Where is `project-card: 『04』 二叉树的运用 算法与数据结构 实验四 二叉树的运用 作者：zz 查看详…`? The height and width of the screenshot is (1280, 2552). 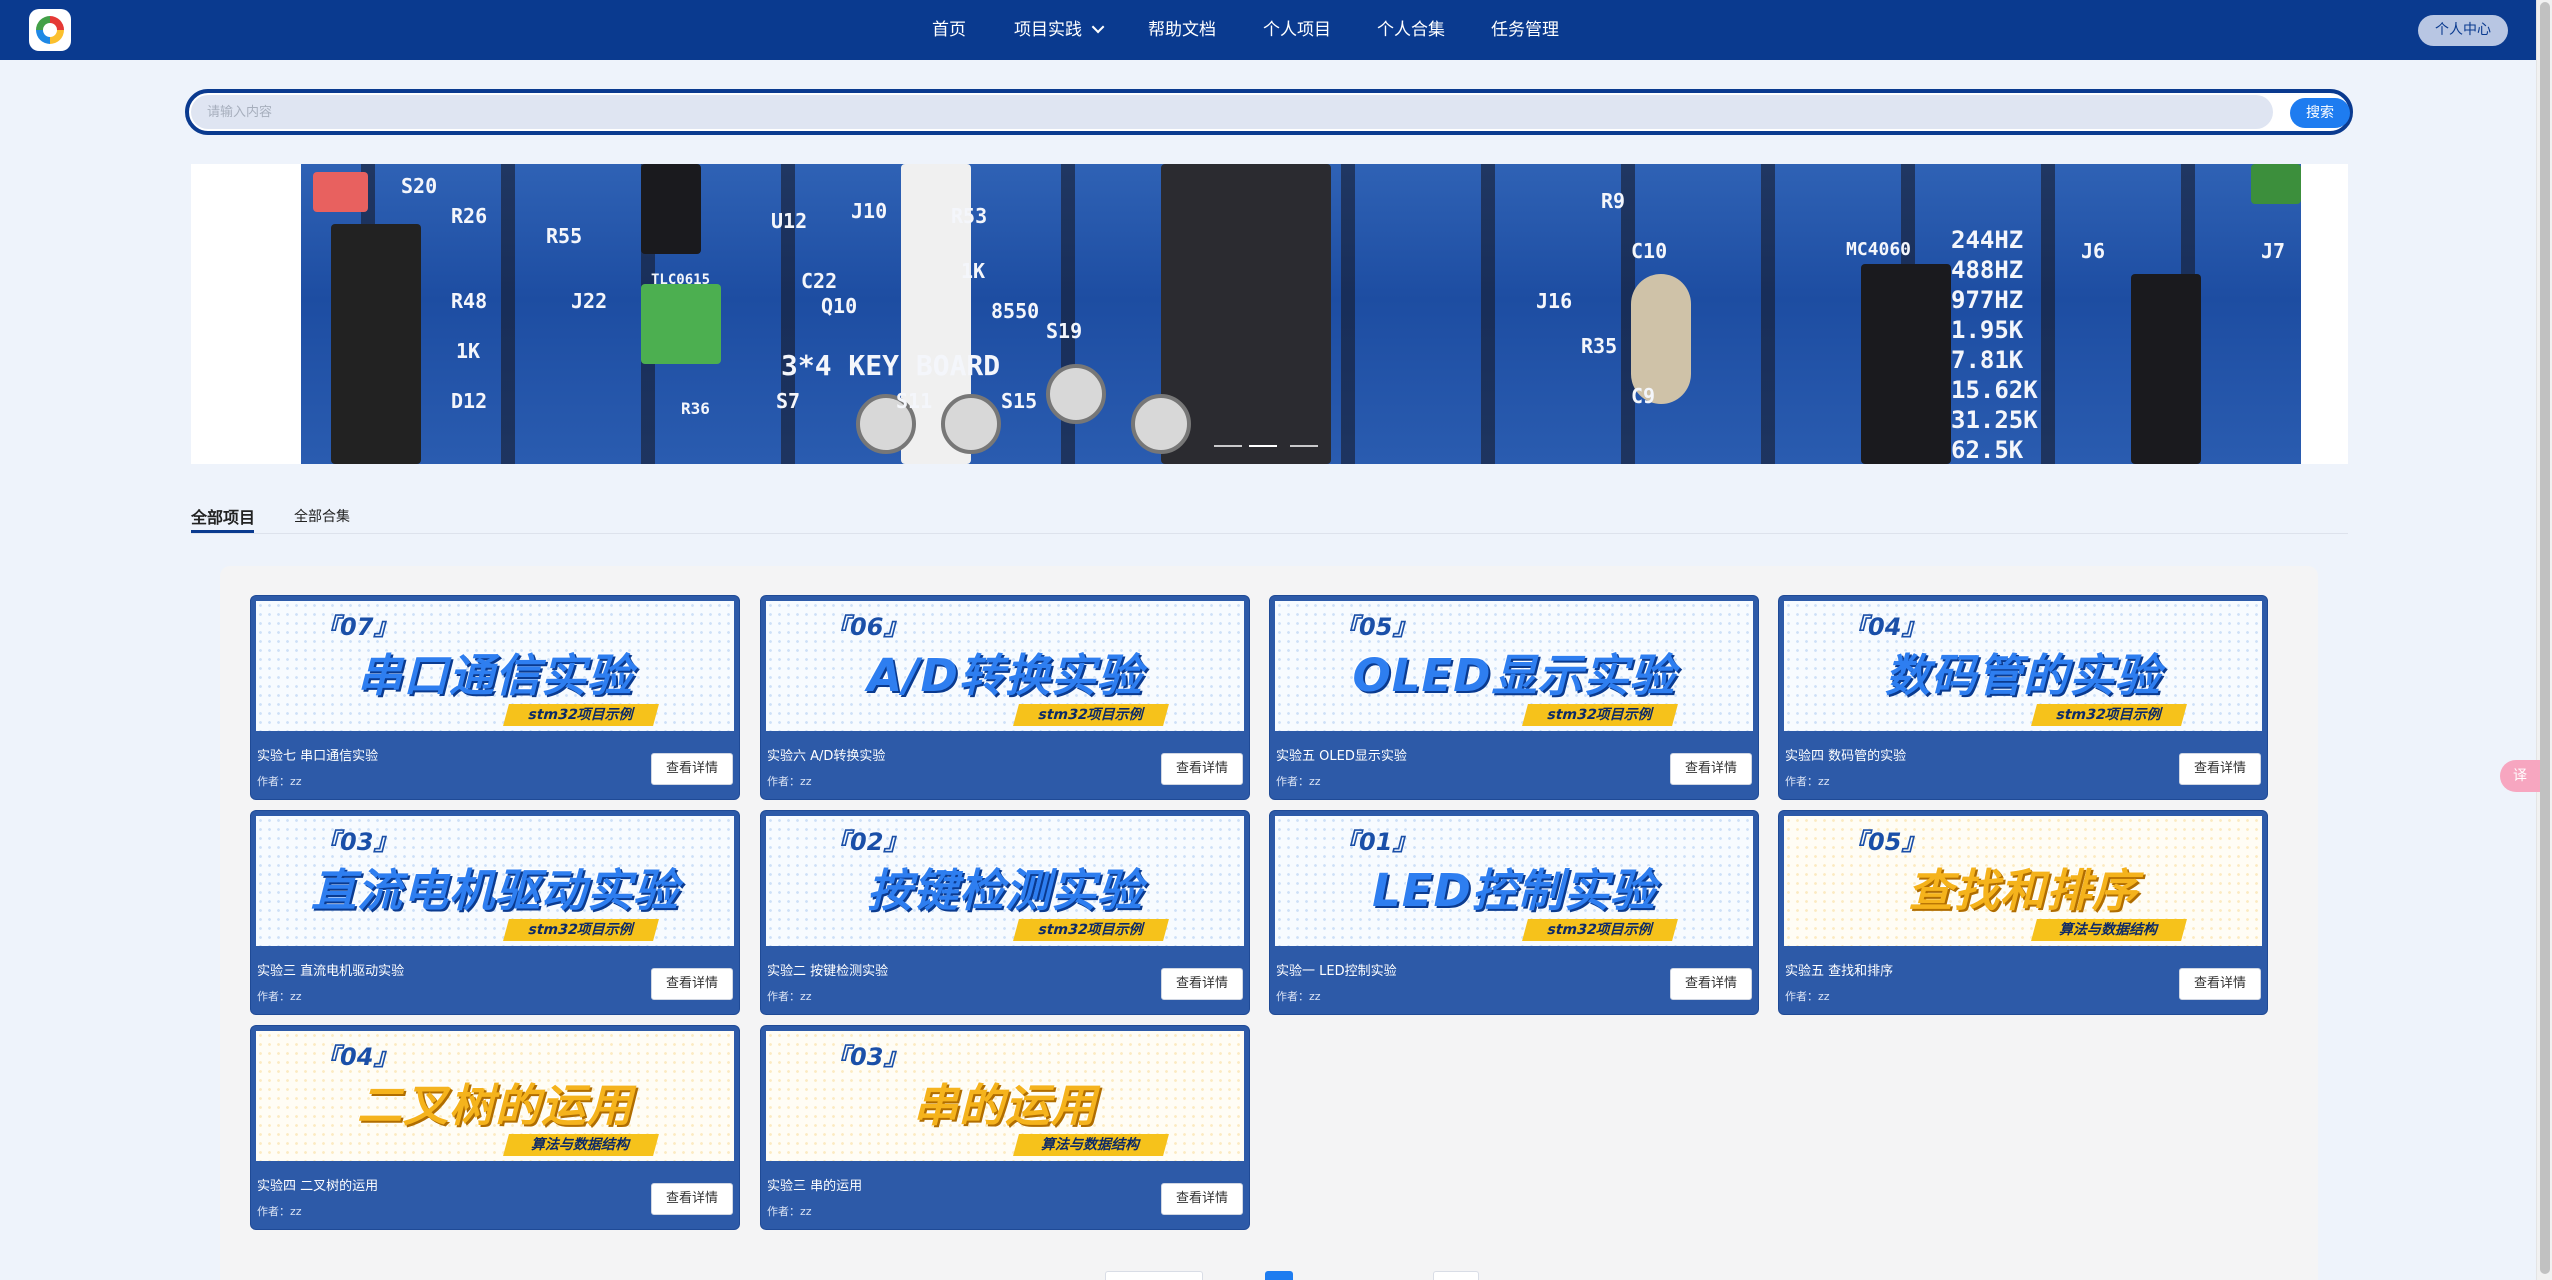 project-card: 『04』 二叉树的运用 算法与数据结构 实验四 二叉树的运用 作者：zz 查看详… is located at coordinates (495, 1127).